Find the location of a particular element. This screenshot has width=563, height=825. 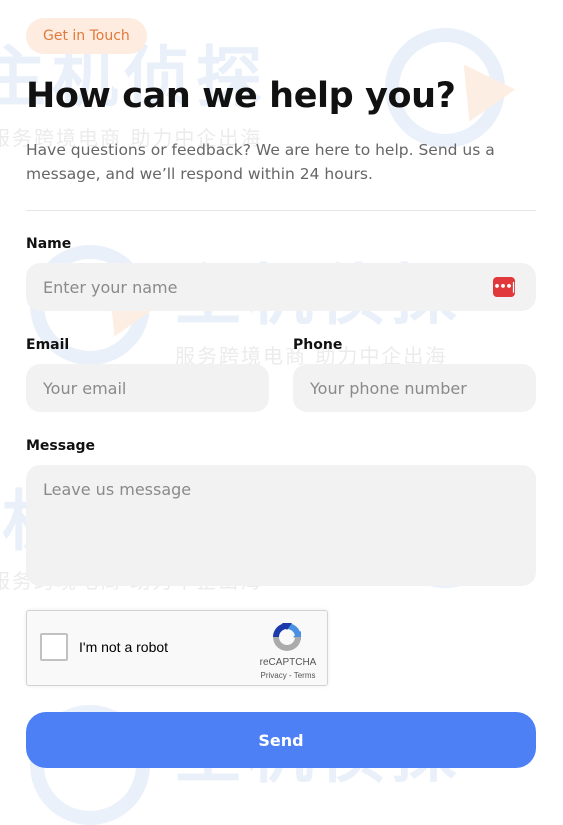

password-manager-icon: •••| is located at coordinates (504, 287).